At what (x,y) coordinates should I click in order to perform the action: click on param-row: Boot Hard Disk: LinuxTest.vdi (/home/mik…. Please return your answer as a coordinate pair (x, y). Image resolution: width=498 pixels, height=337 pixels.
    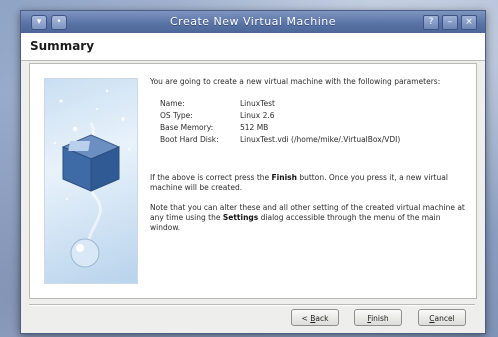
    Looking at the image, I should click on (315, 141).